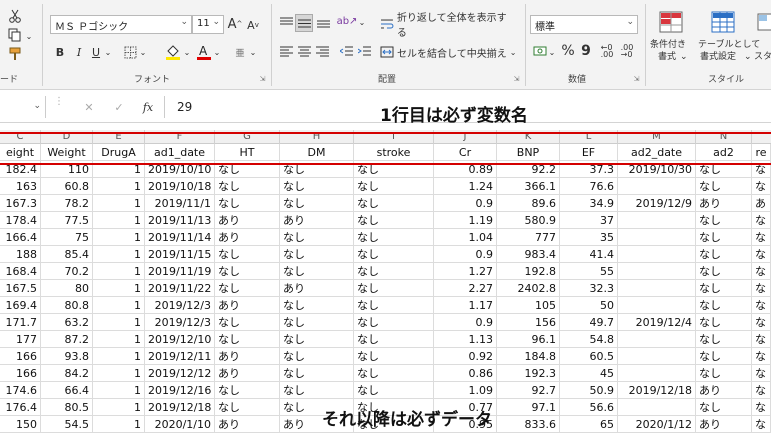 The width and height of the screenshot is (771, 433). Describe the element at coordinates (729, 39) in the screenshot. I see `format-as-table-button: テーブルとして 書式設定 ⌄` at that location.